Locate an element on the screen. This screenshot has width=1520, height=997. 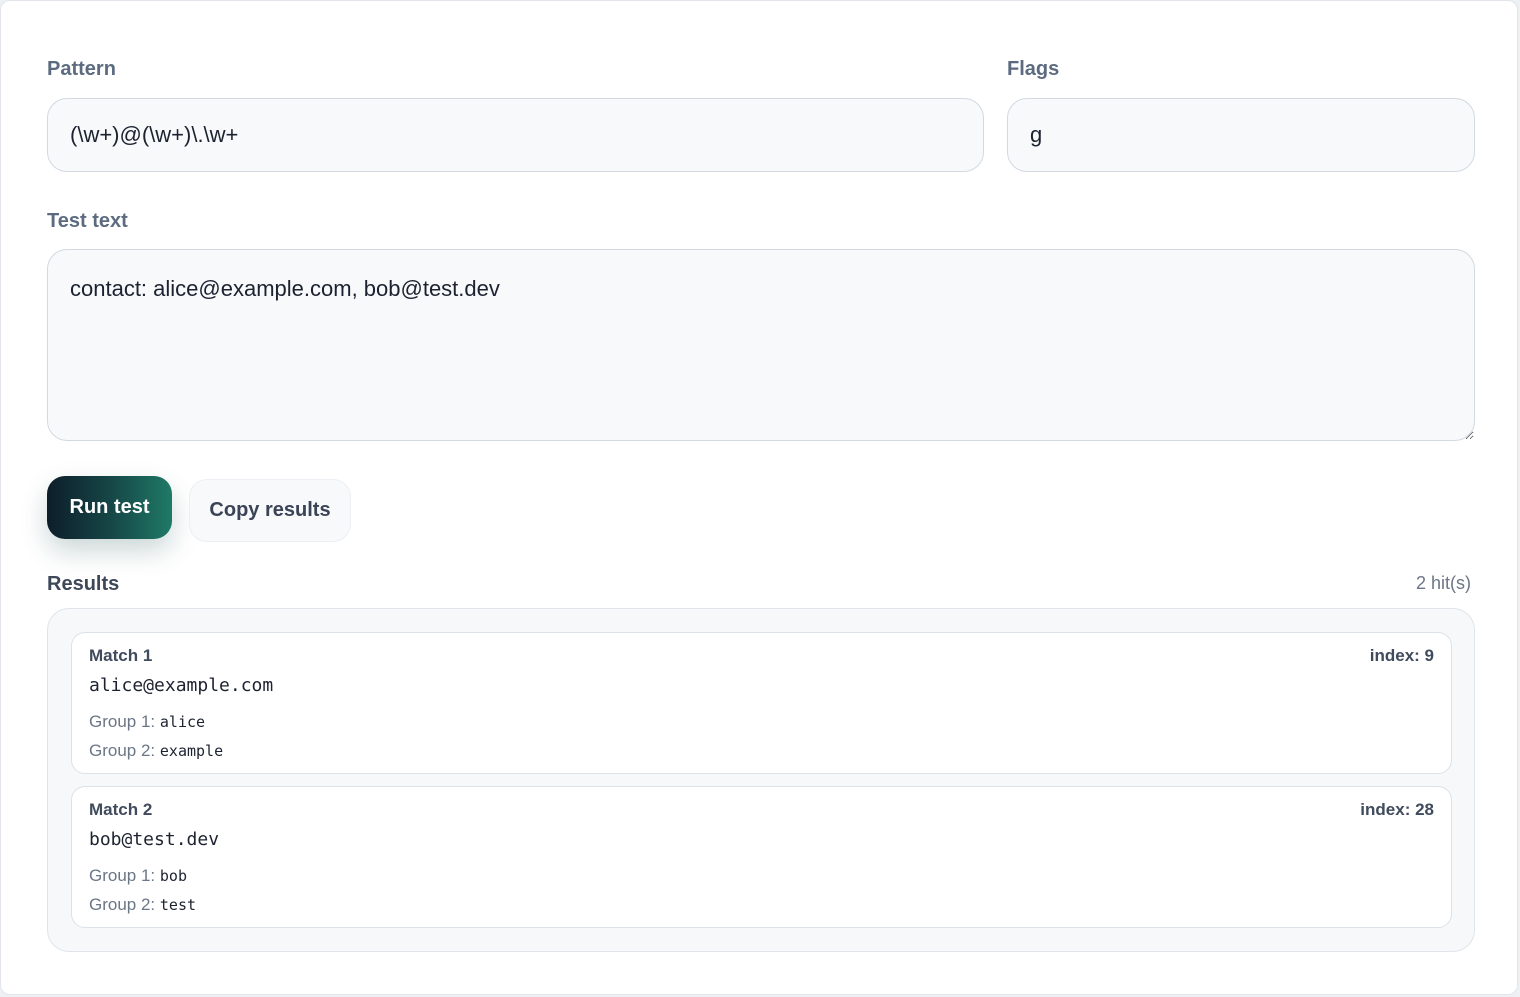
flags-label: Flags is located at coordinates (1033, 69).